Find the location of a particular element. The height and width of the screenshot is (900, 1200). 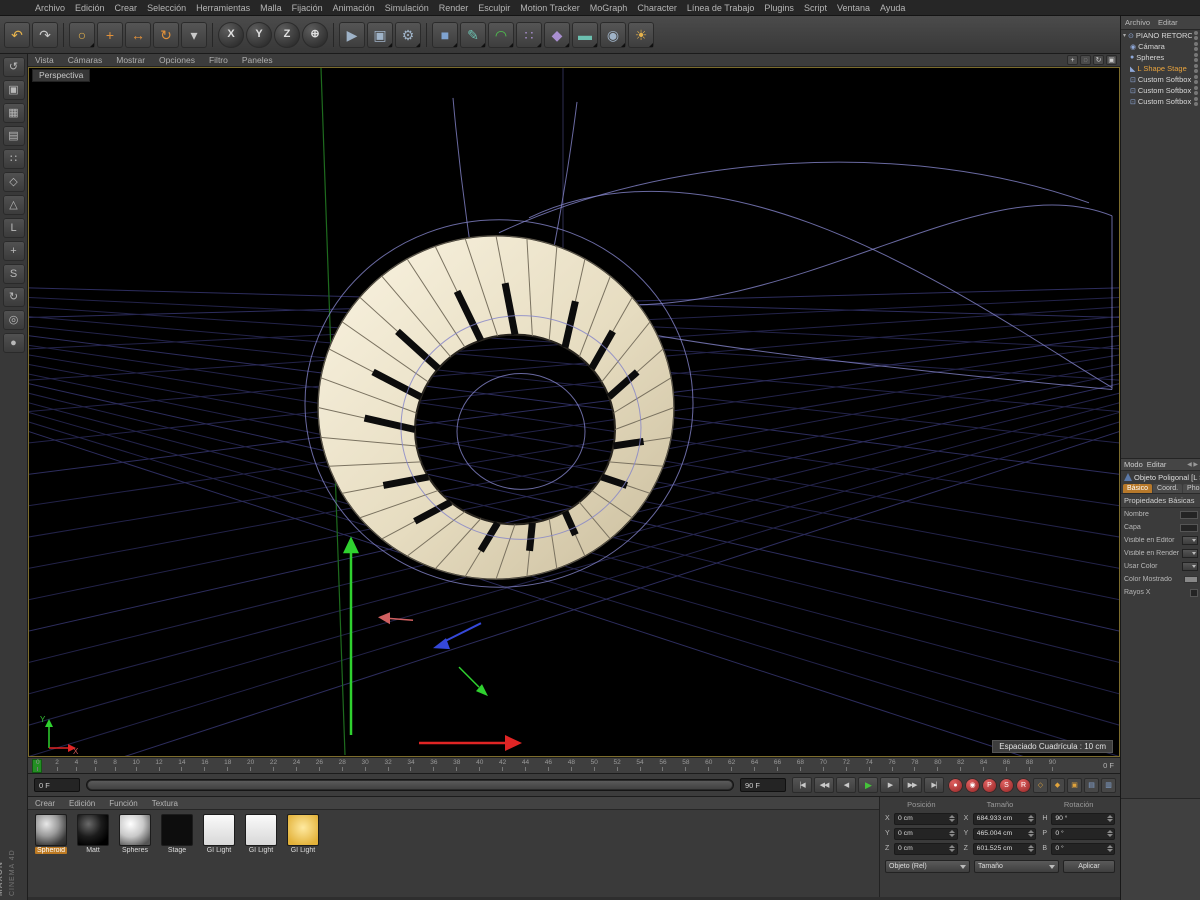

prev-key: ◀◀ is located at coordinates (824, 785).